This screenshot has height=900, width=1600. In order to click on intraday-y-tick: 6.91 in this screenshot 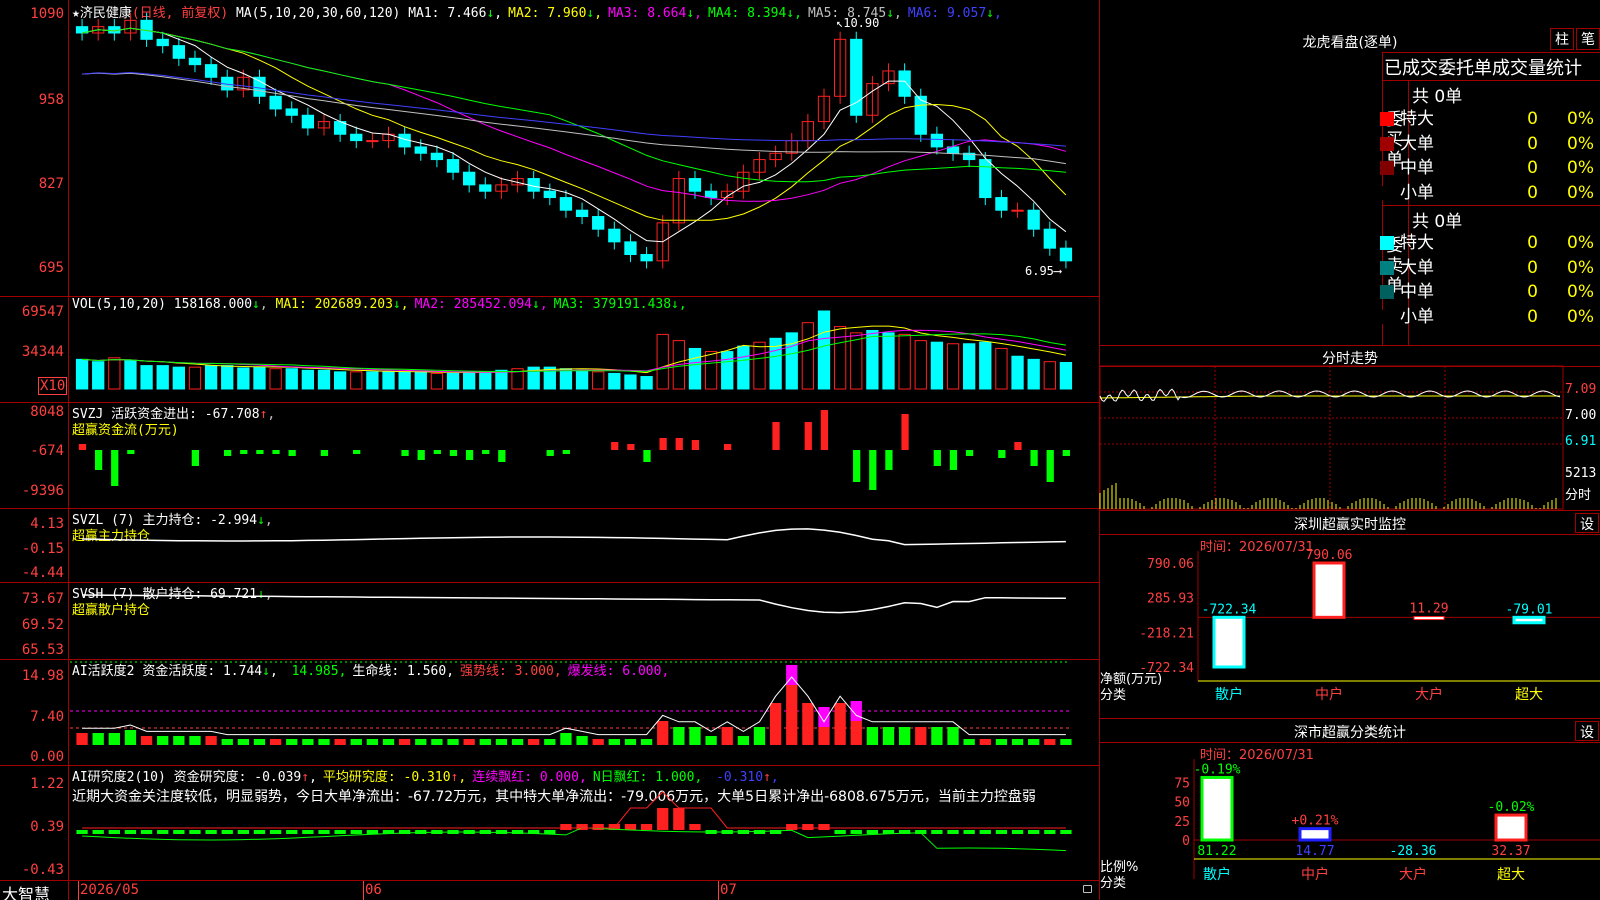, I will do `click(1581, 441)`.